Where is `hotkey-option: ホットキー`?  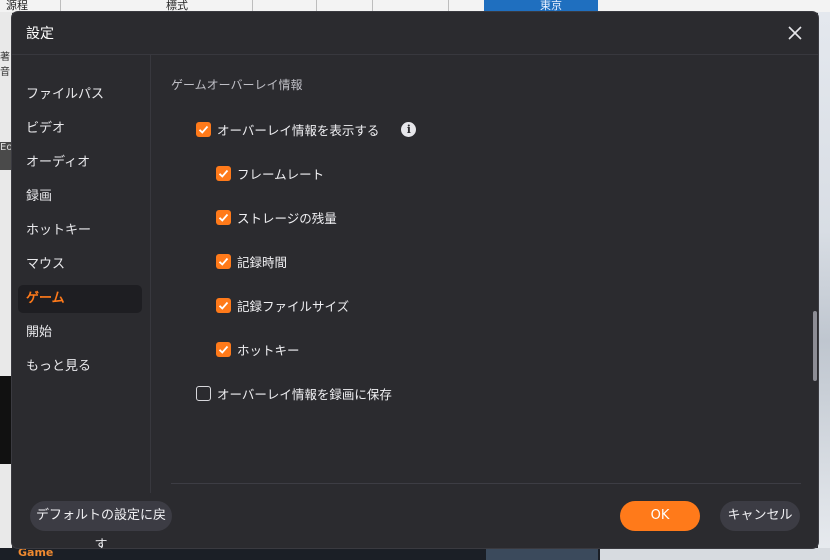 hotkey-option: ホットキー is located at coordinates (258, 349).